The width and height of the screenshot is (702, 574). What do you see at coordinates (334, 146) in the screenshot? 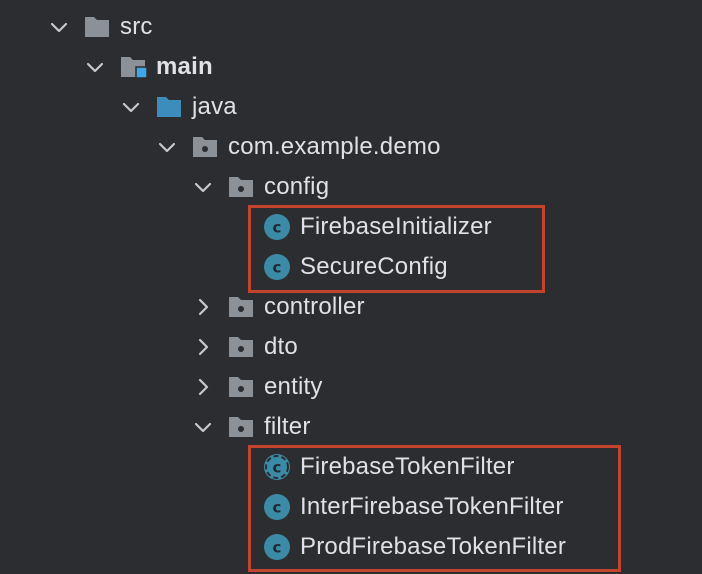
I see `tree-item-label: com.example.demo` at bounding box center [334, 146].